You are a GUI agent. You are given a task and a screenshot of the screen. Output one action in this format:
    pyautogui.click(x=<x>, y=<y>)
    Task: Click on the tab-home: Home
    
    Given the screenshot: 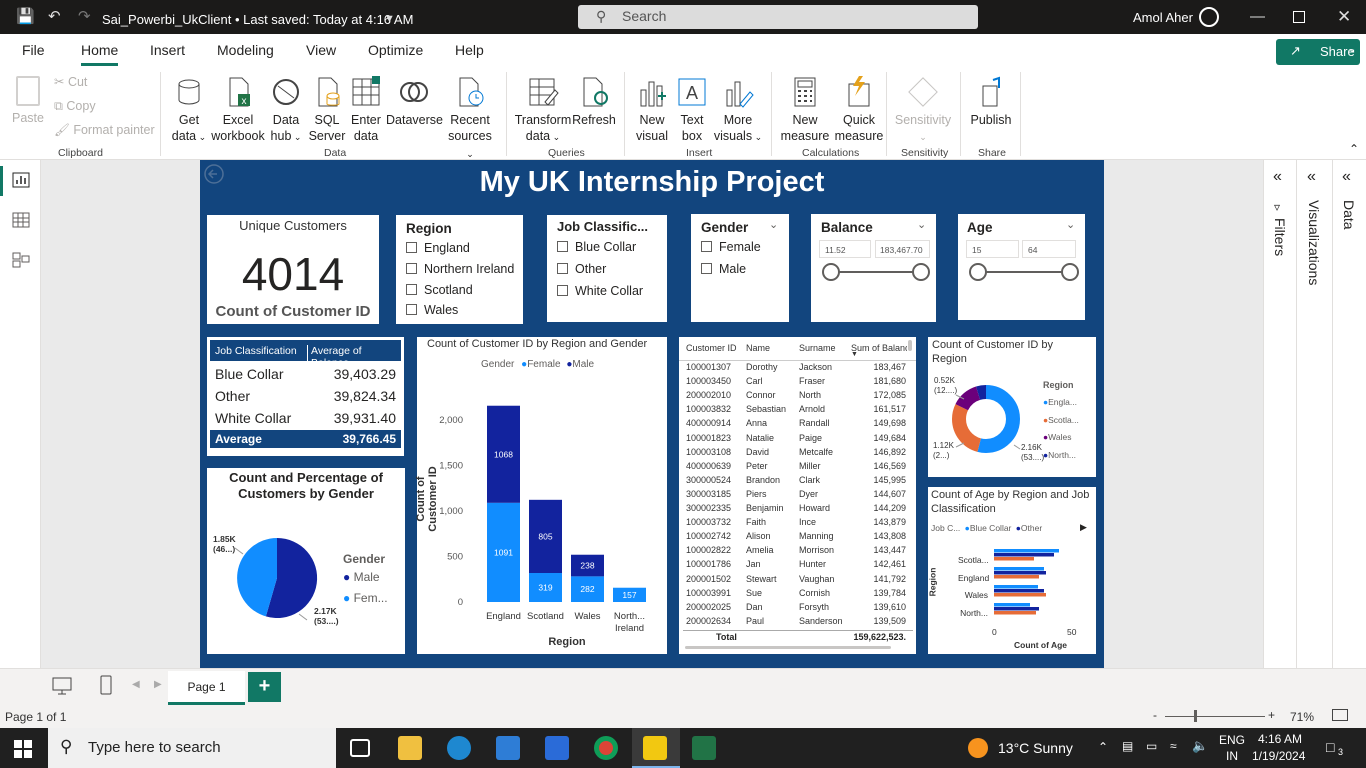 What is the action you would take?
    pyautogui.click(x=100, y=54)
    